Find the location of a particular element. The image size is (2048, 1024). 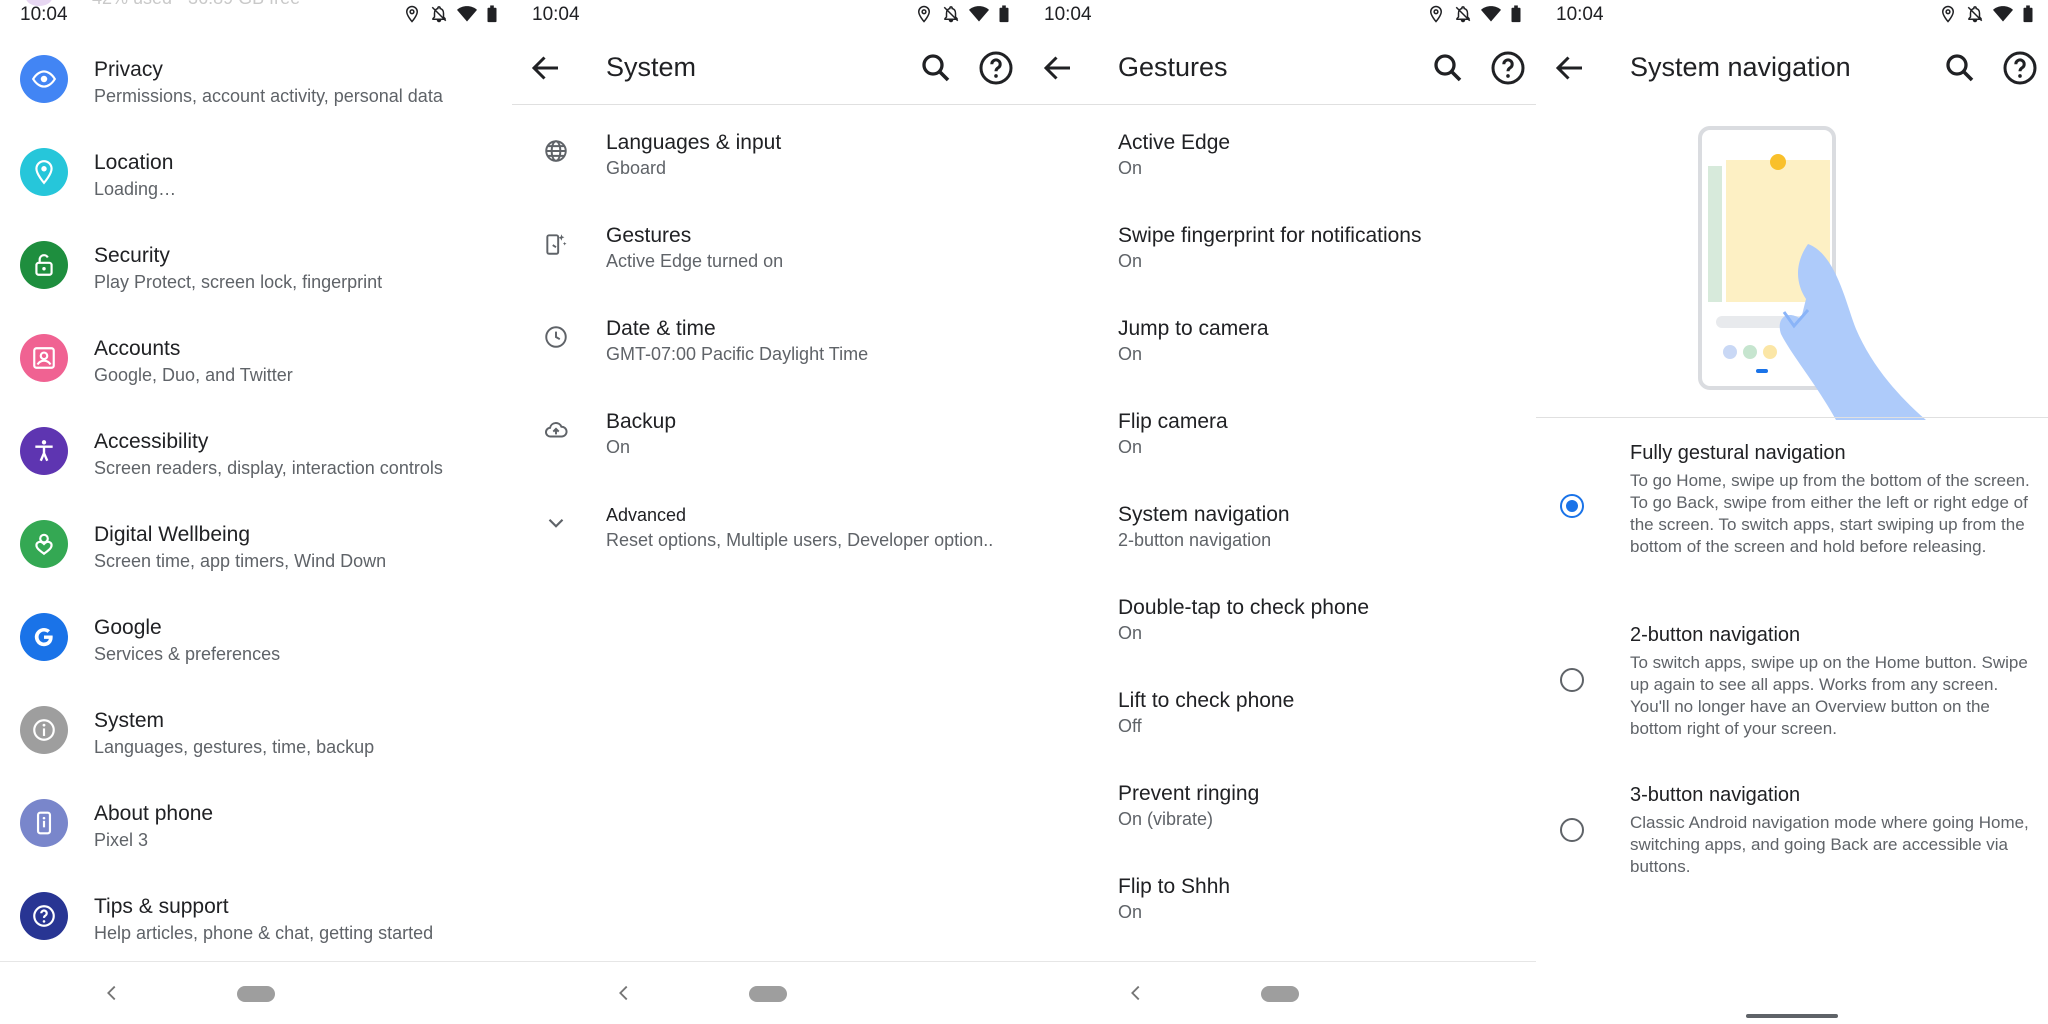

system-item-title: Date & time is located at coordinates (661, 328).